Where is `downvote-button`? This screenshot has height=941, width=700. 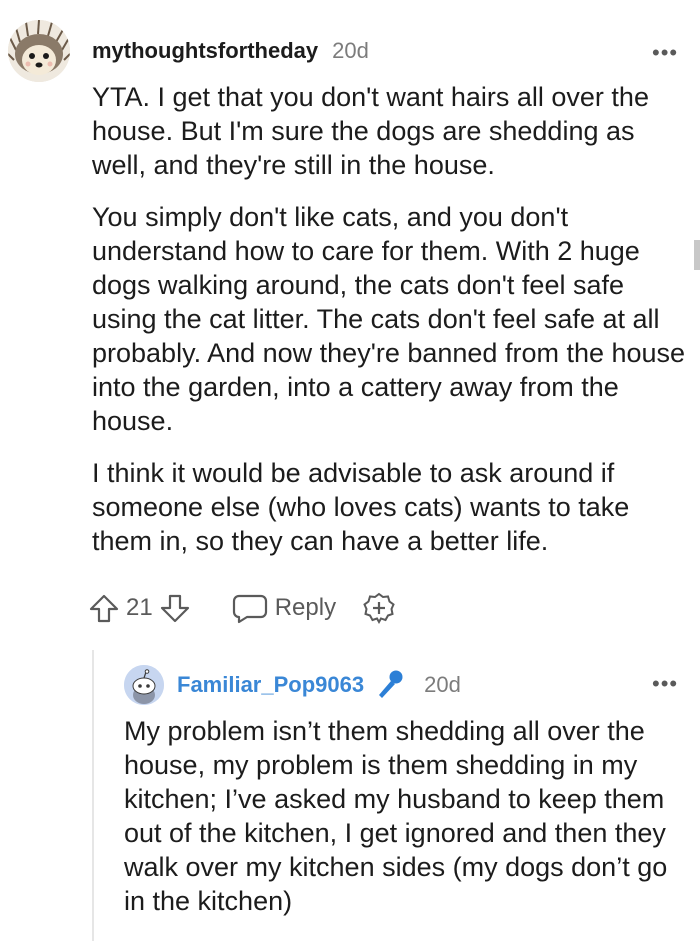 downvote-button is located at coordinates (175, 608).